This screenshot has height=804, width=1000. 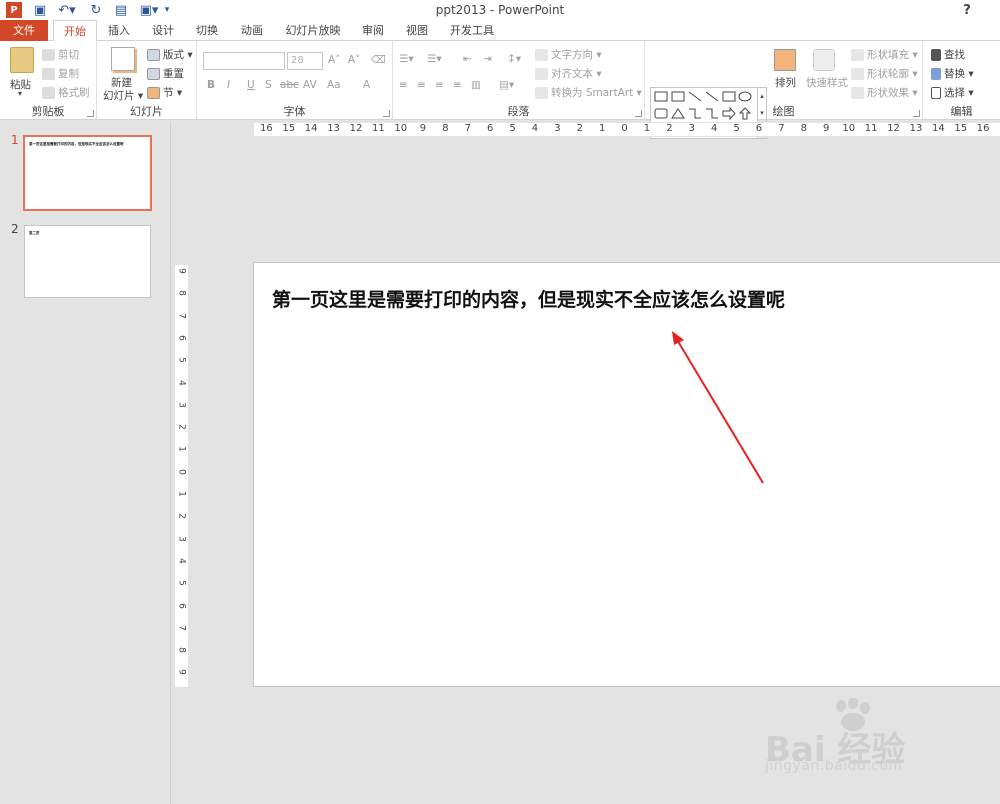 I want to click on char-spacing-button: AV, so click(x=310, y=85).